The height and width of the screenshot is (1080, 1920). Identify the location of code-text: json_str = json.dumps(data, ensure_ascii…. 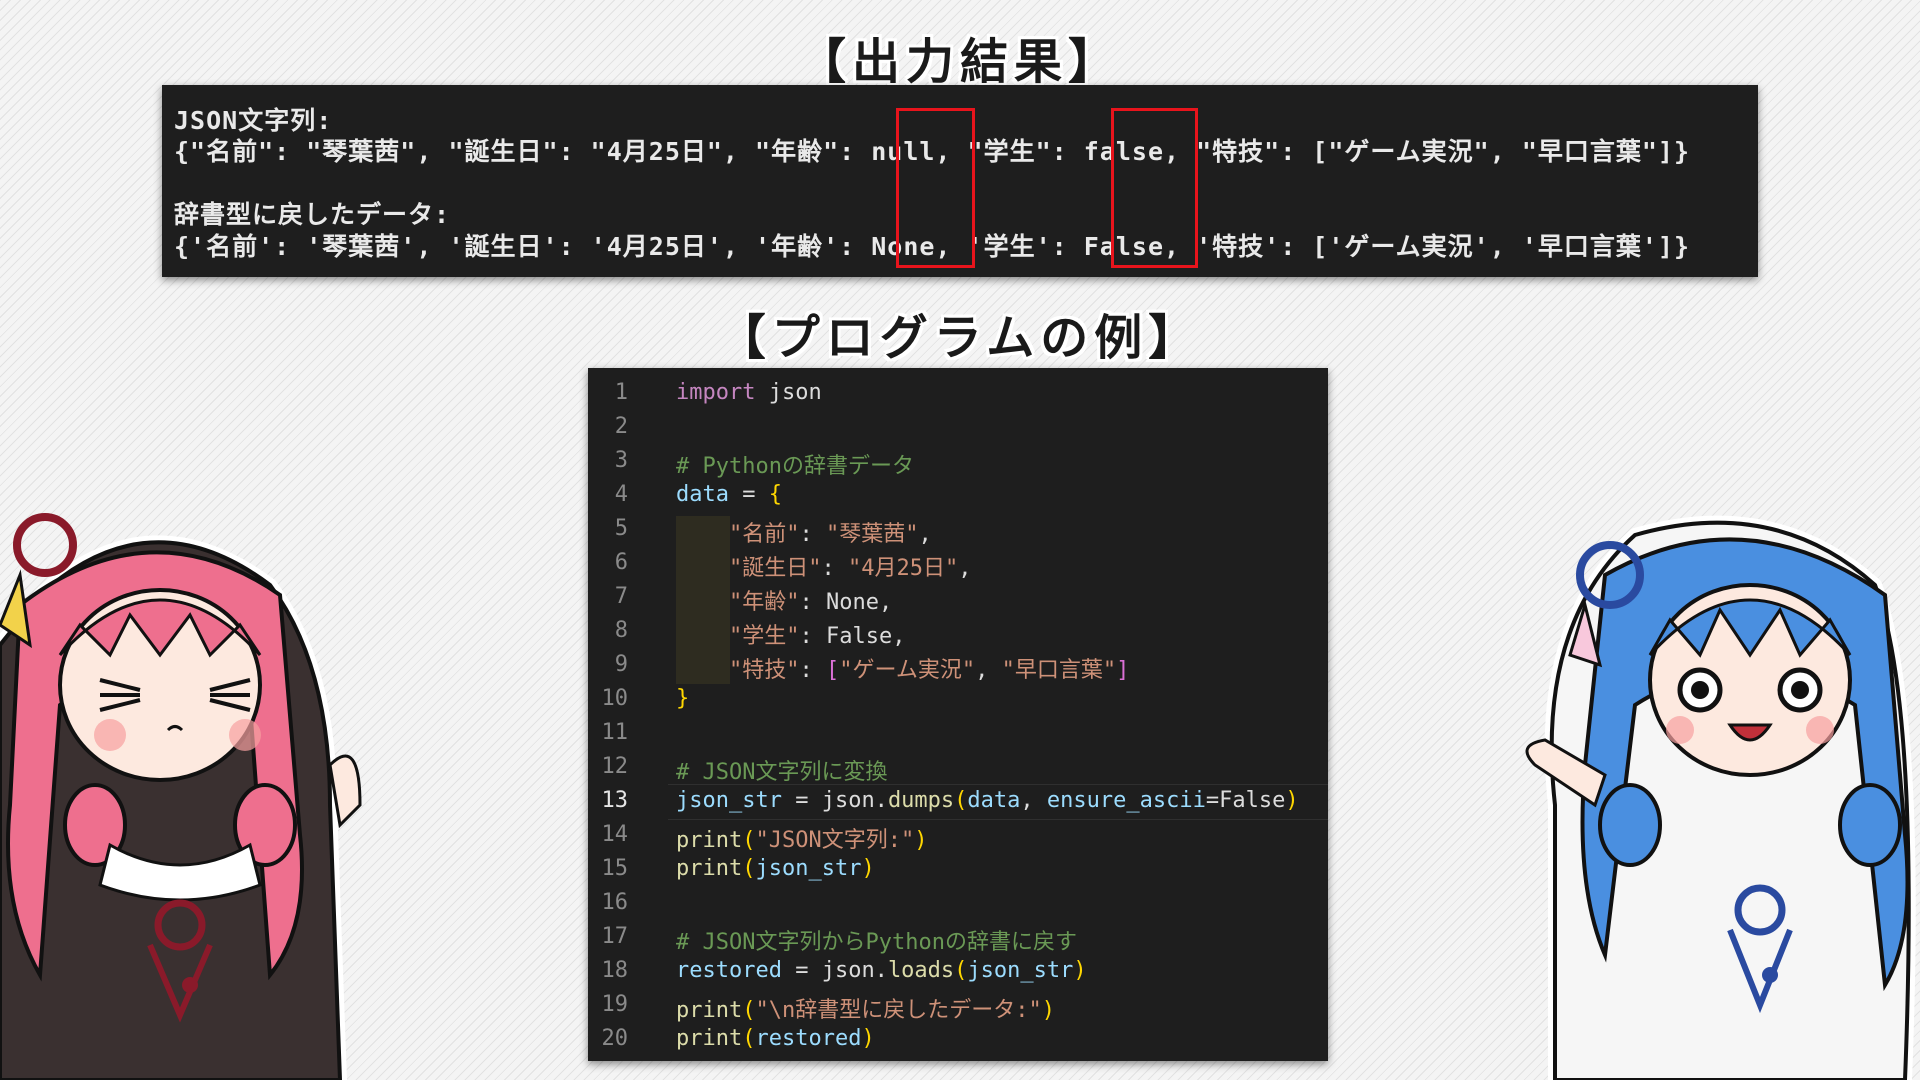
(987, 800).